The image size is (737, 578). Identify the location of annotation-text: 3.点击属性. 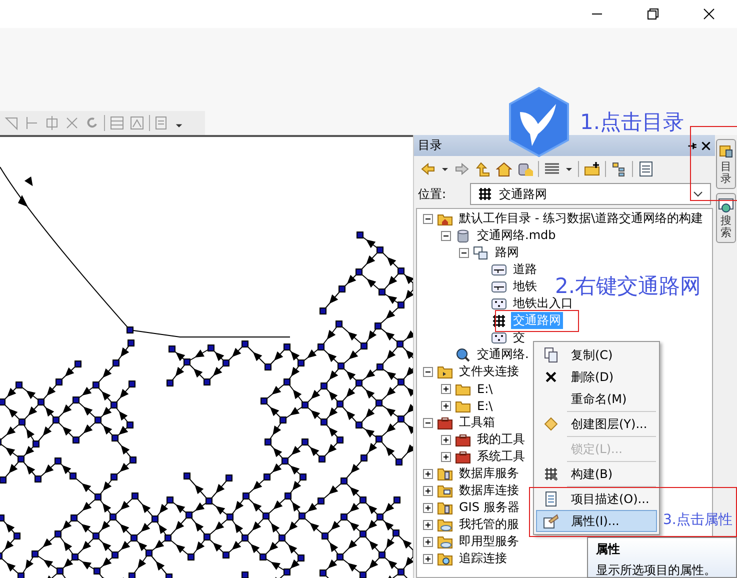
(697, 520).